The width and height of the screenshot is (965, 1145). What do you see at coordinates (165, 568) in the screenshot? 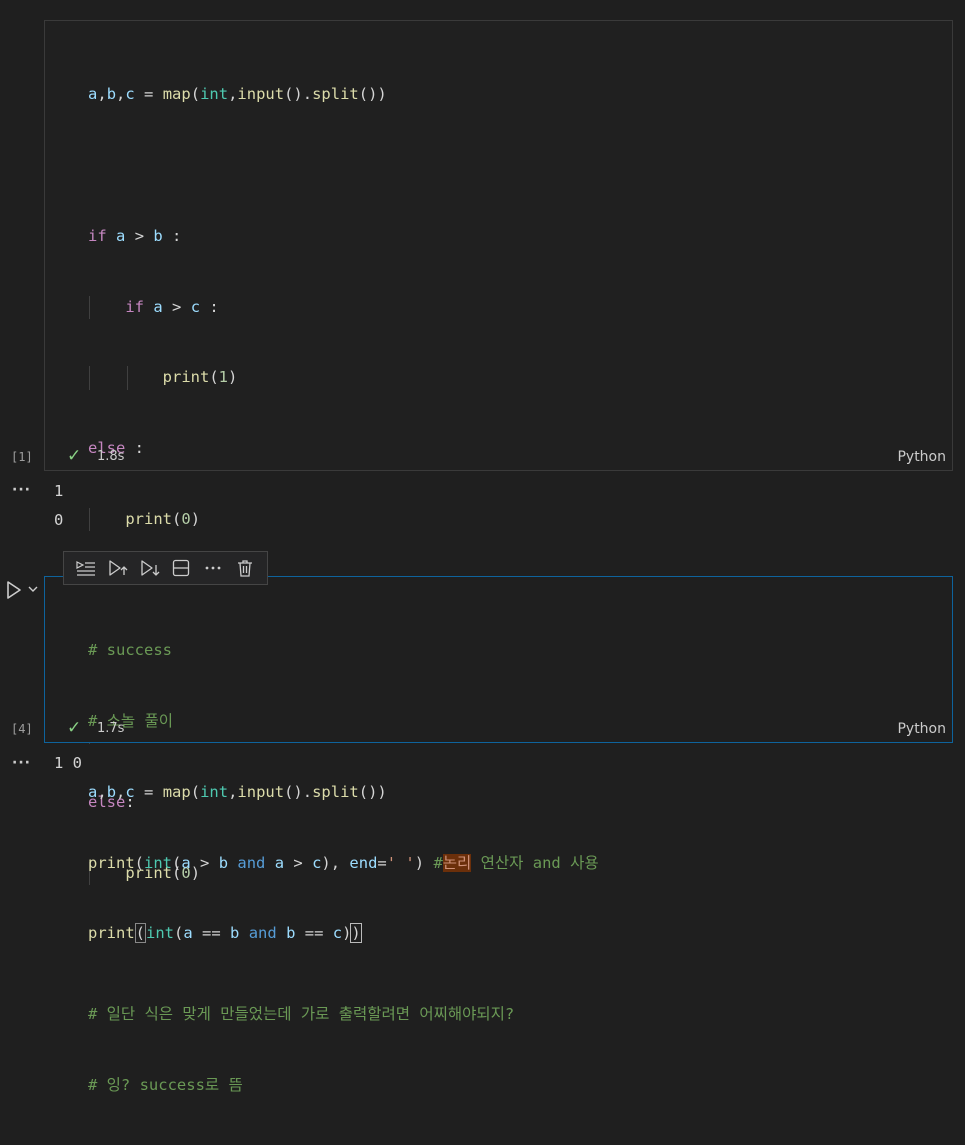
I see `cell-toolbar` at bounding box center [165, 568].